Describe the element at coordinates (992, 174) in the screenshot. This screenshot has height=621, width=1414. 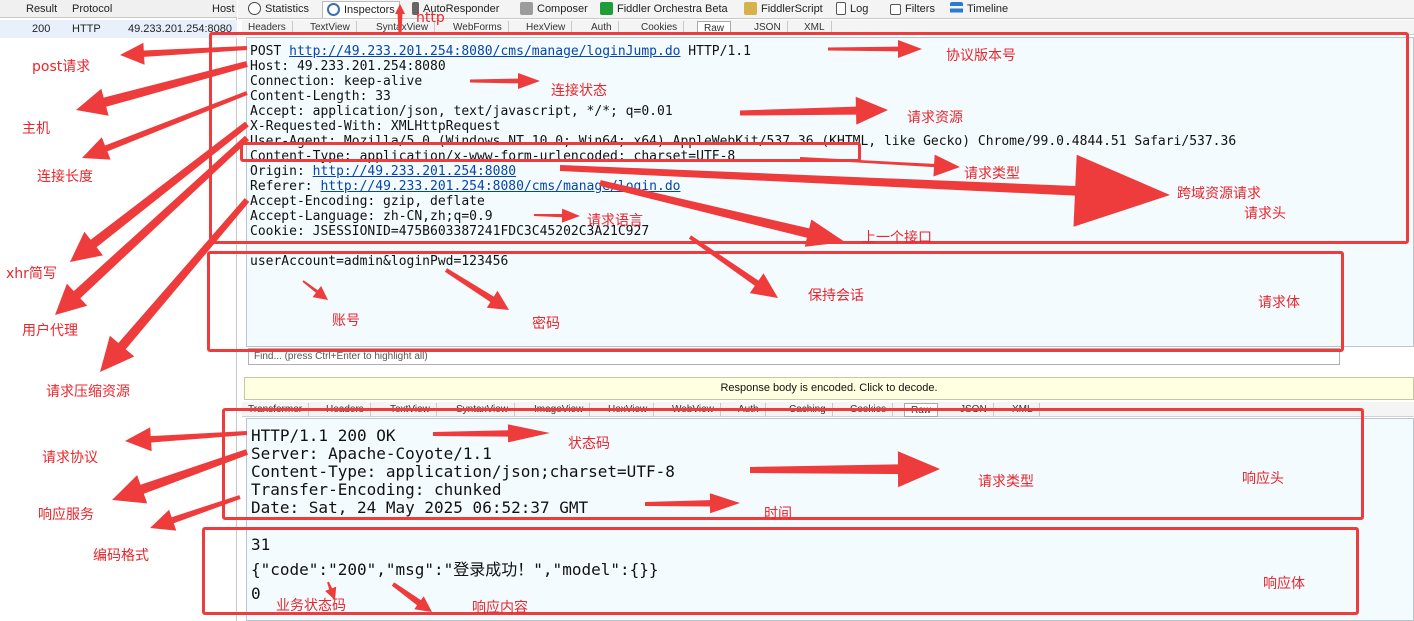
I see `ann-request-type: 请求类型` at that location.